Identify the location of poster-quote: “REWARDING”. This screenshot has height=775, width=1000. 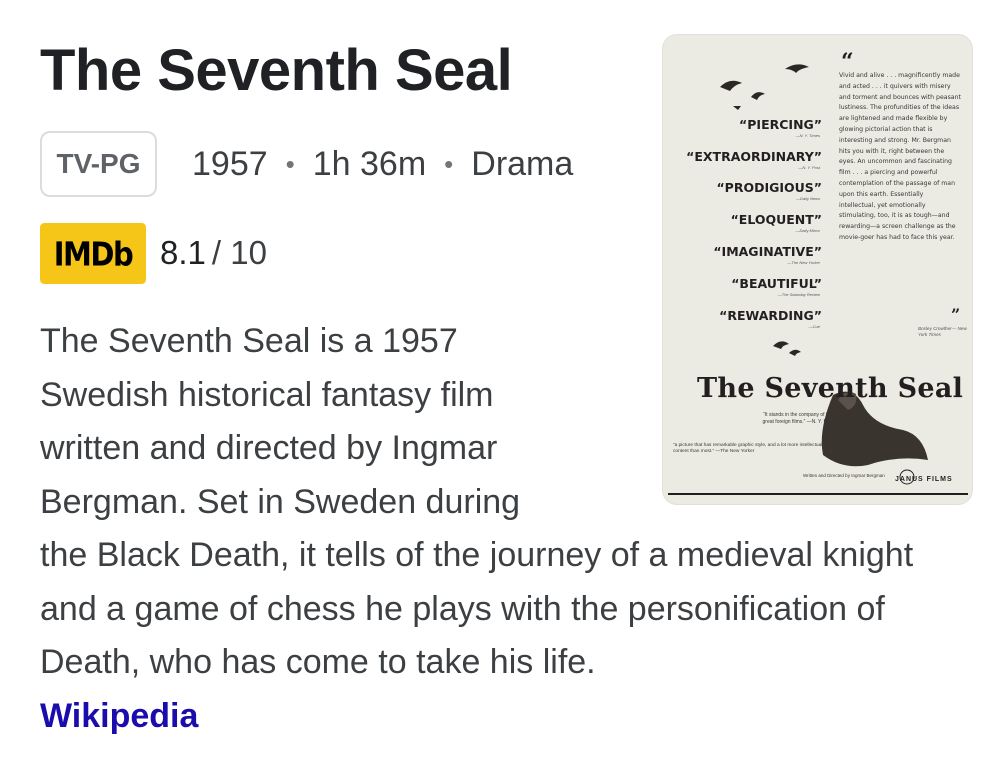
(770, 315).